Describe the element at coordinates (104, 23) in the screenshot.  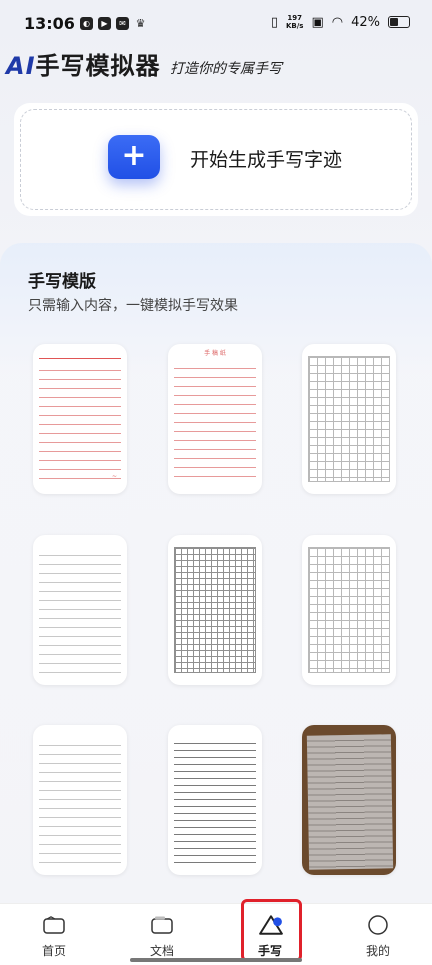
I see `play-notification-icon: ▶` at that location.